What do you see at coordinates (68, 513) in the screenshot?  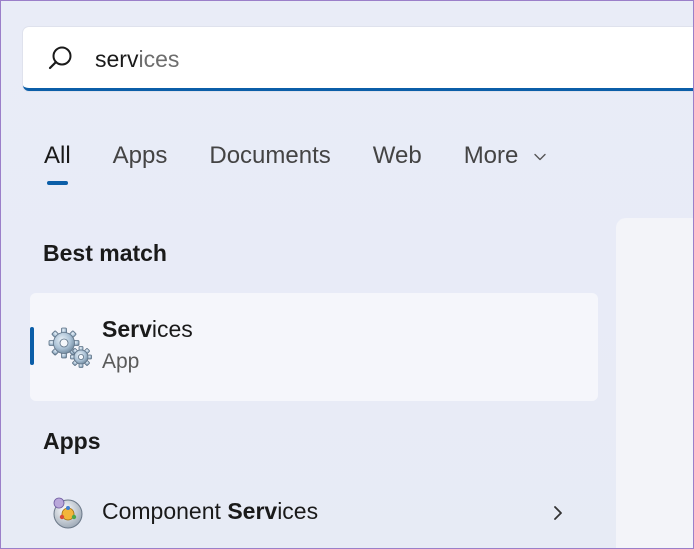 I see `component-services-icon` at bounding box center [68, 513].